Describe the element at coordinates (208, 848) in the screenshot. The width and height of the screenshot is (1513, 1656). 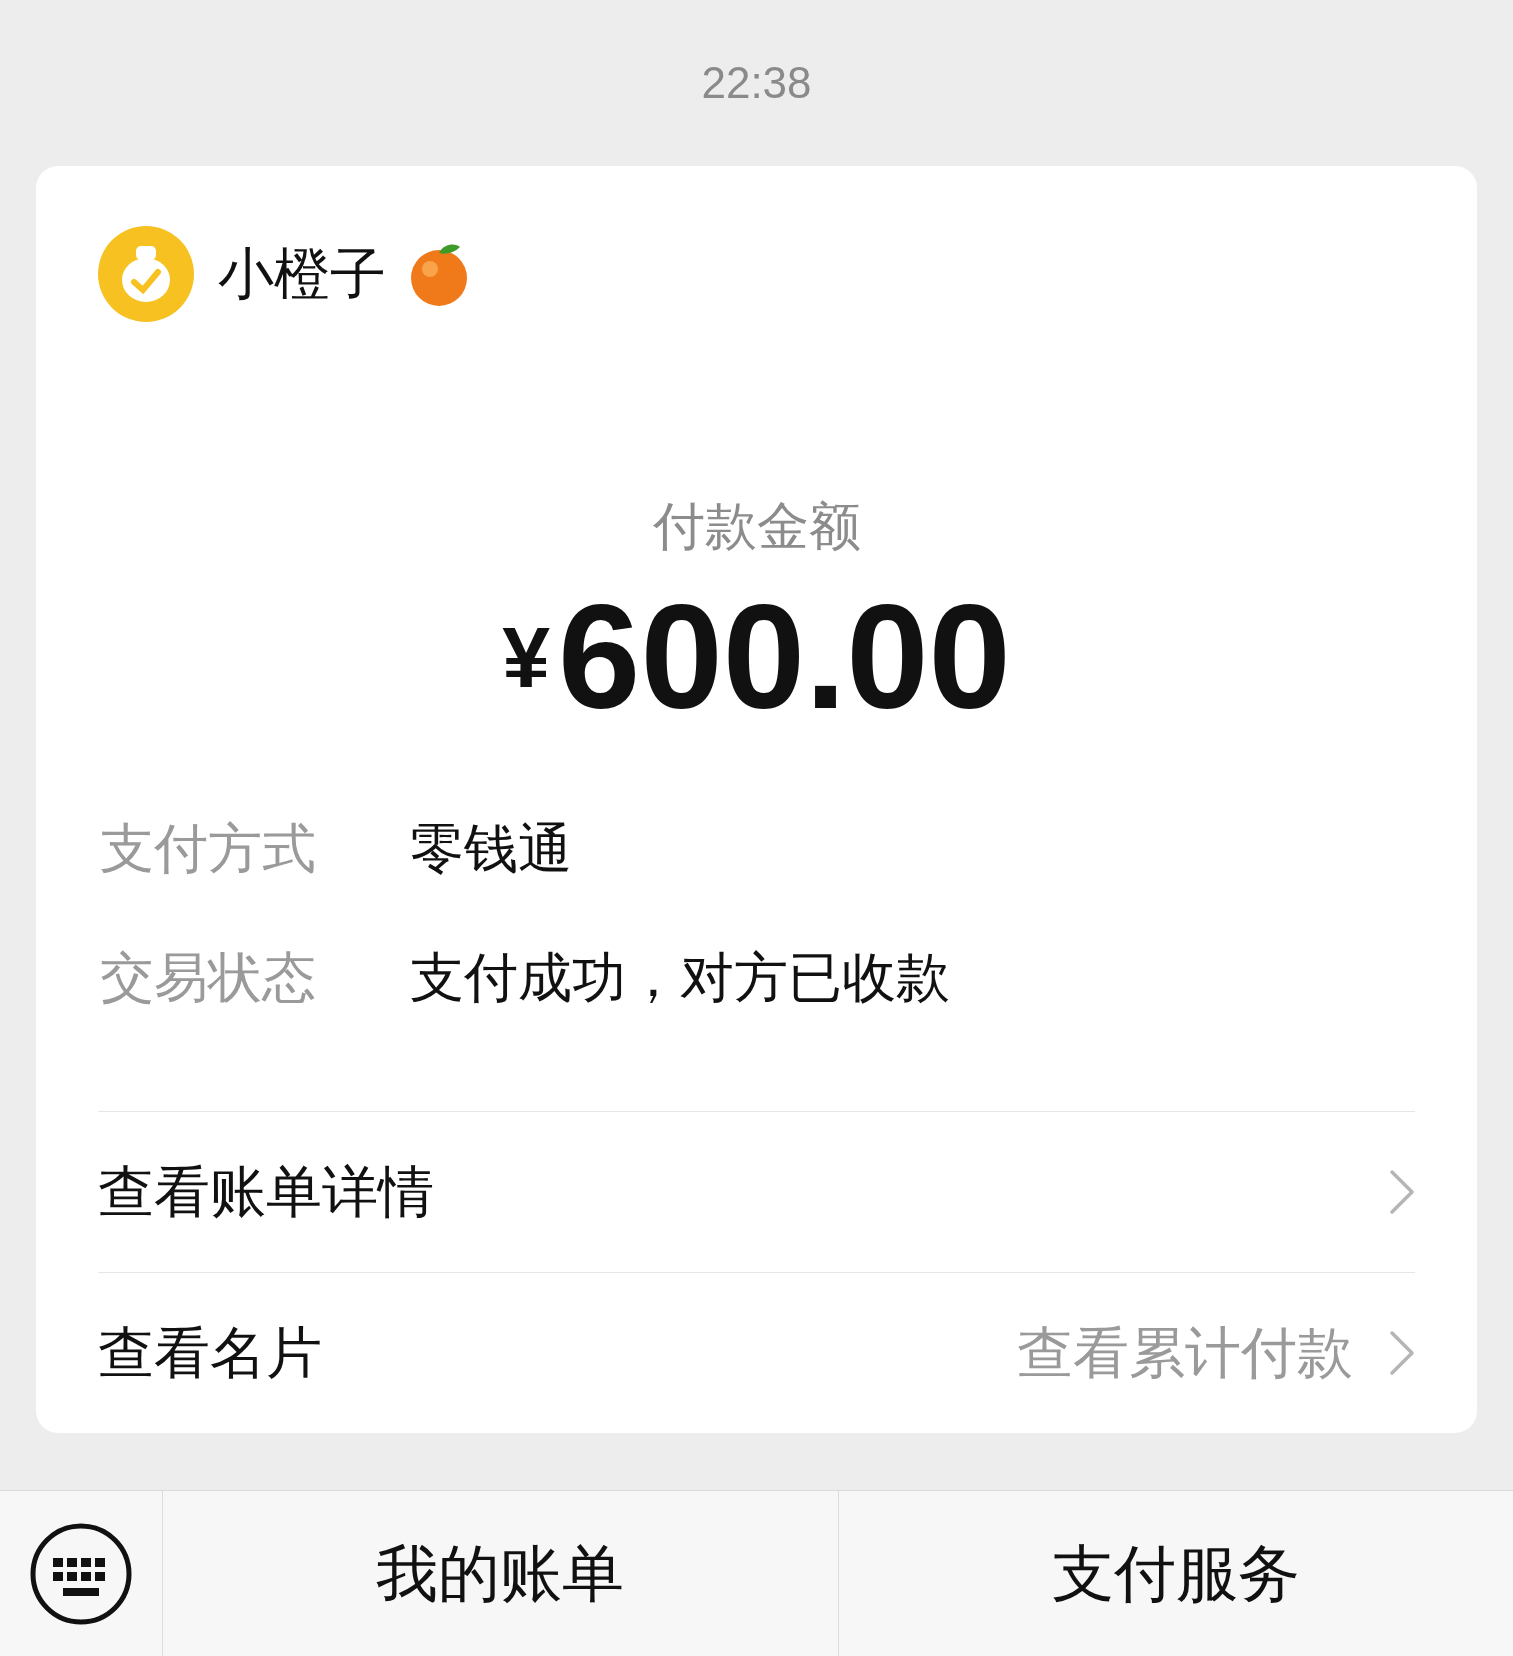
I see `detail-label: 支付方式` at that location.